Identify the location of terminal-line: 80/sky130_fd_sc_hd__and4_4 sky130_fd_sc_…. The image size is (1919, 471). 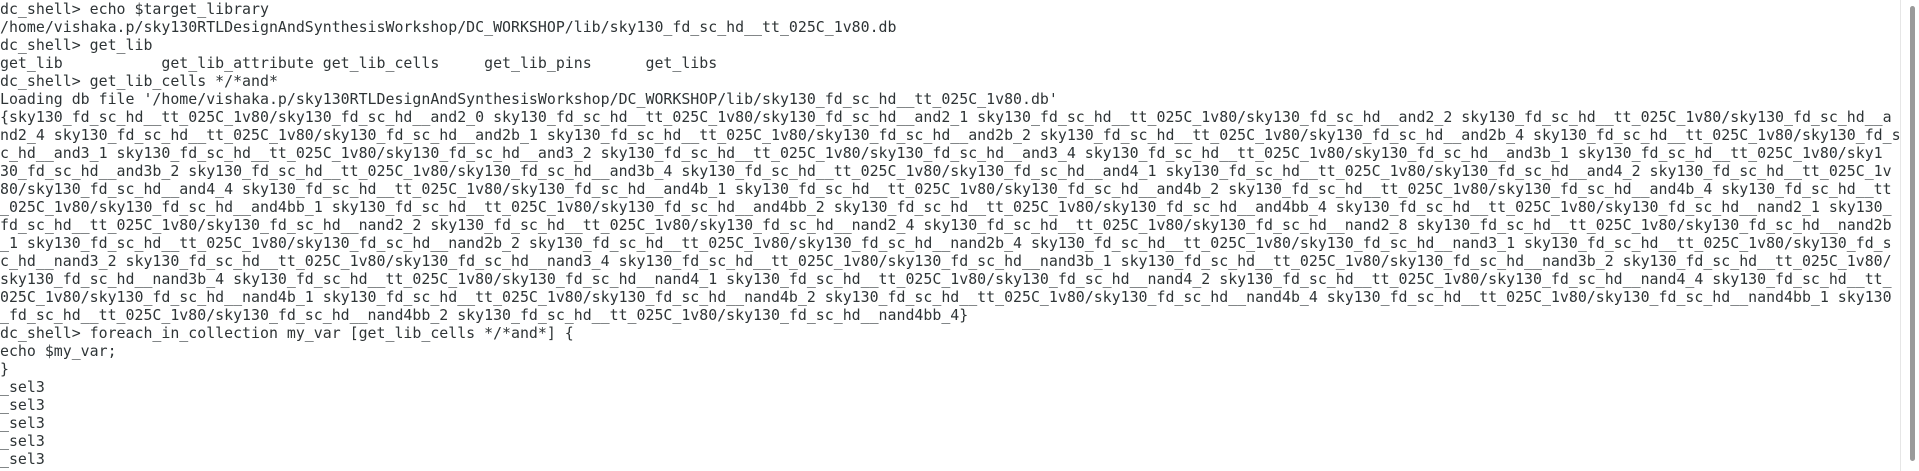
(946, 189).